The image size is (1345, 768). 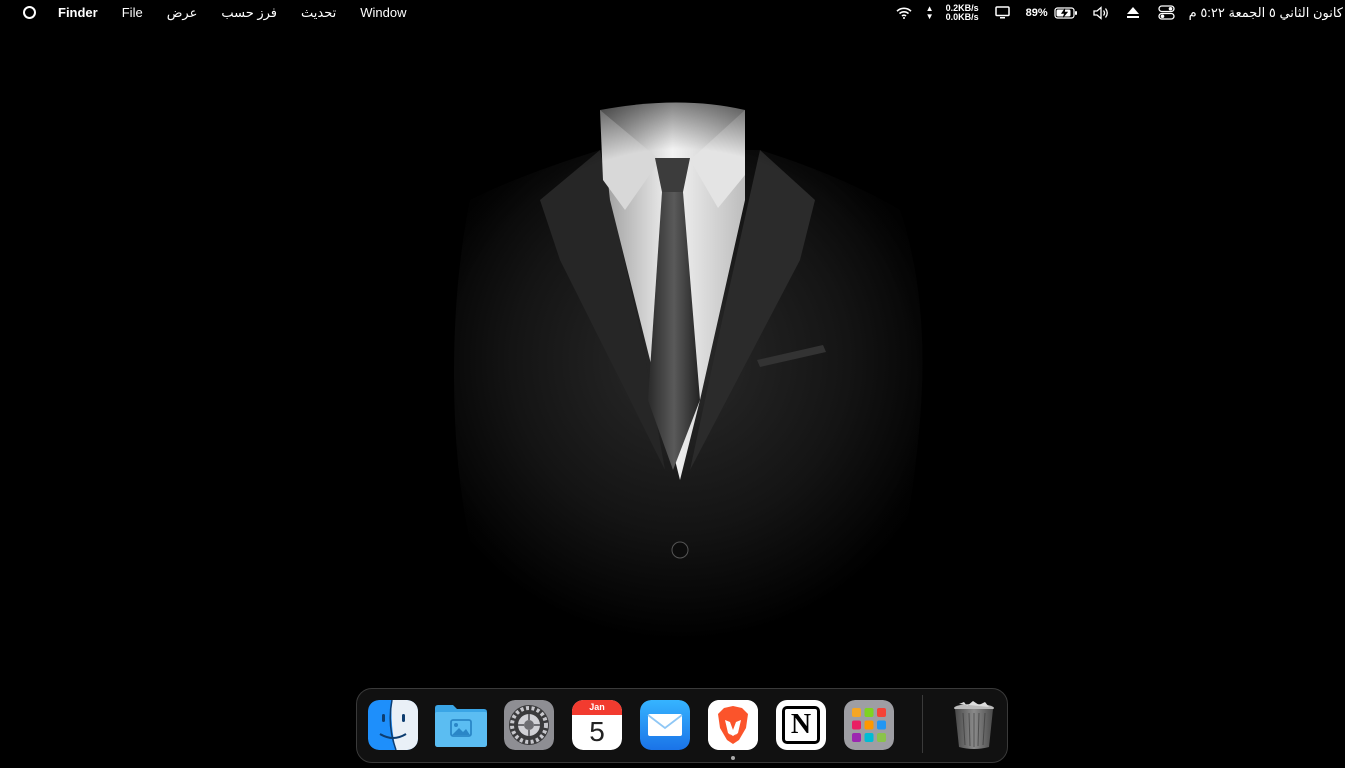 What do you see at coordinates (962, 16) in the screenshot?
I see `network-download: 0.0KB/s` at bounding box center [962, 16].